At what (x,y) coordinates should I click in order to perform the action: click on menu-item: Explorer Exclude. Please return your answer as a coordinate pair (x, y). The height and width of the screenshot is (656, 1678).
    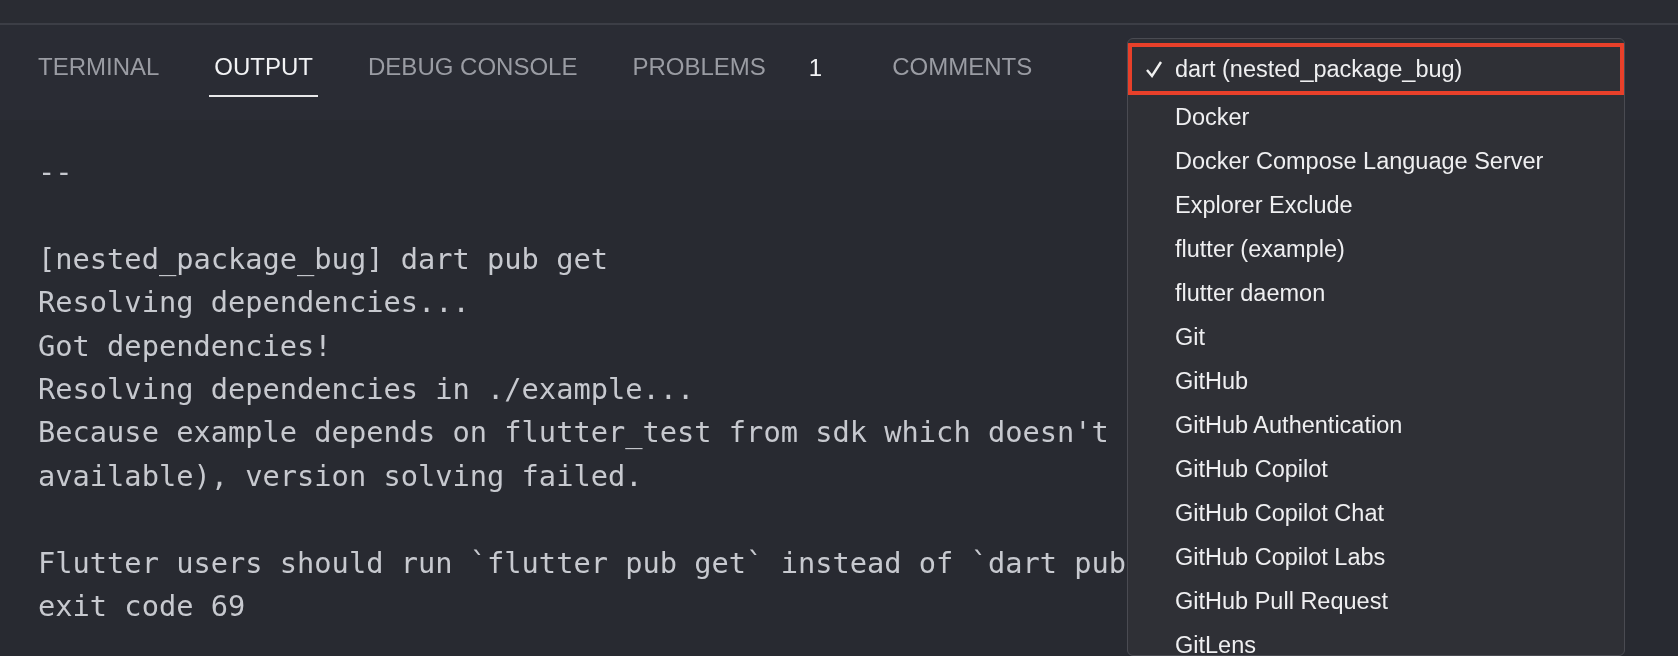
    Looking at the image, I should click on (1376, 205).